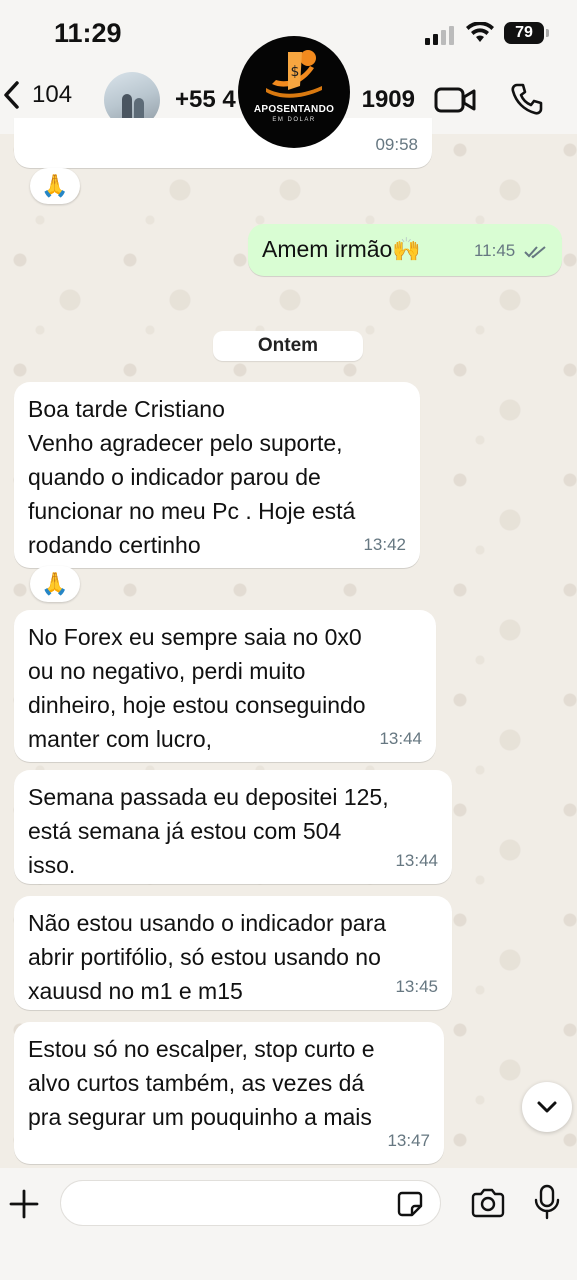  I want to click on message-time: 09:58, so click(396, 144).